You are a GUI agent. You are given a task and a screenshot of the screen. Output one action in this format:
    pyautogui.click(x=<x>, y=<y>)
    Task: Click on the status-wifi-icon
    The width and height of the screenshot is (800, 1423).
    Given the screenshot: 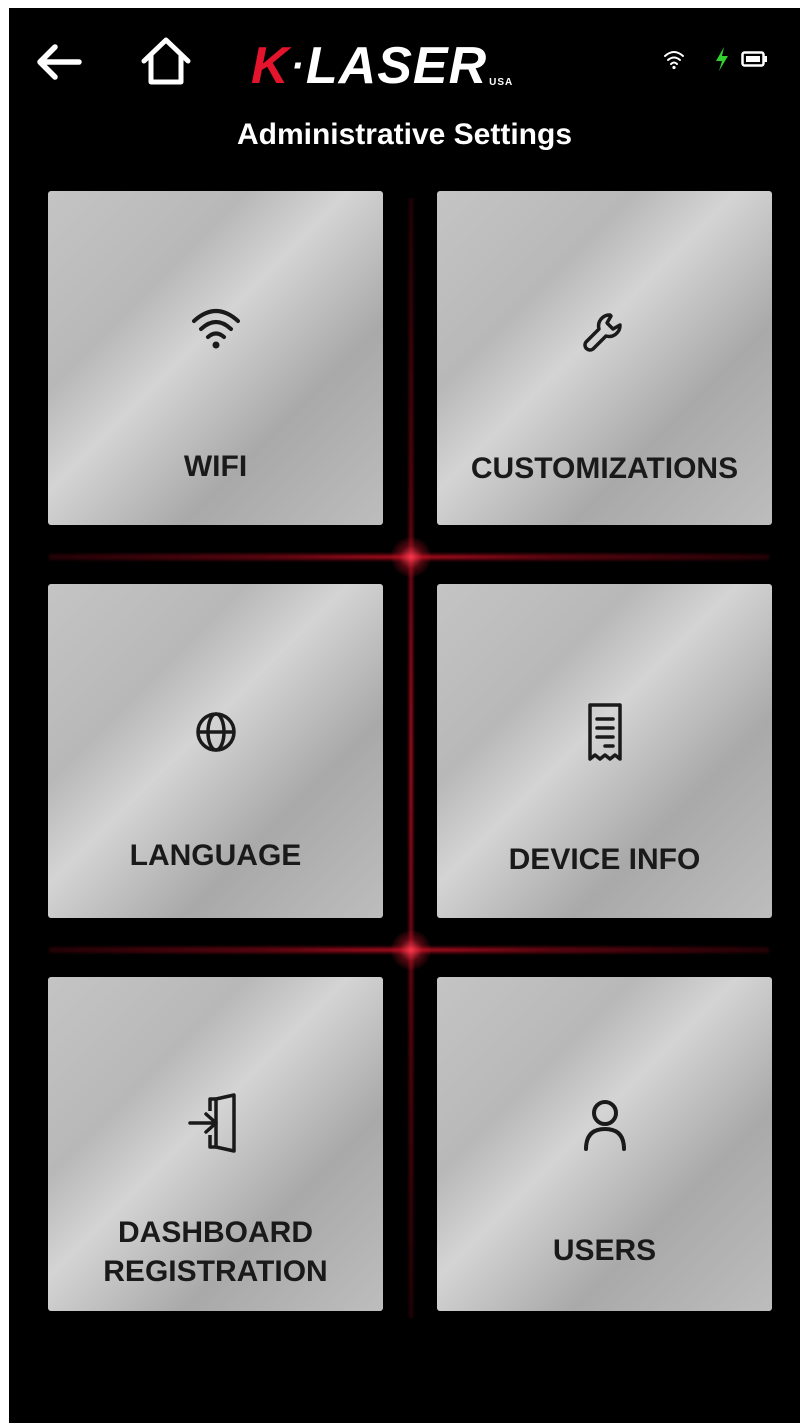 What is the action you would take?
    pyautogui.click(x=674, y=59)
    